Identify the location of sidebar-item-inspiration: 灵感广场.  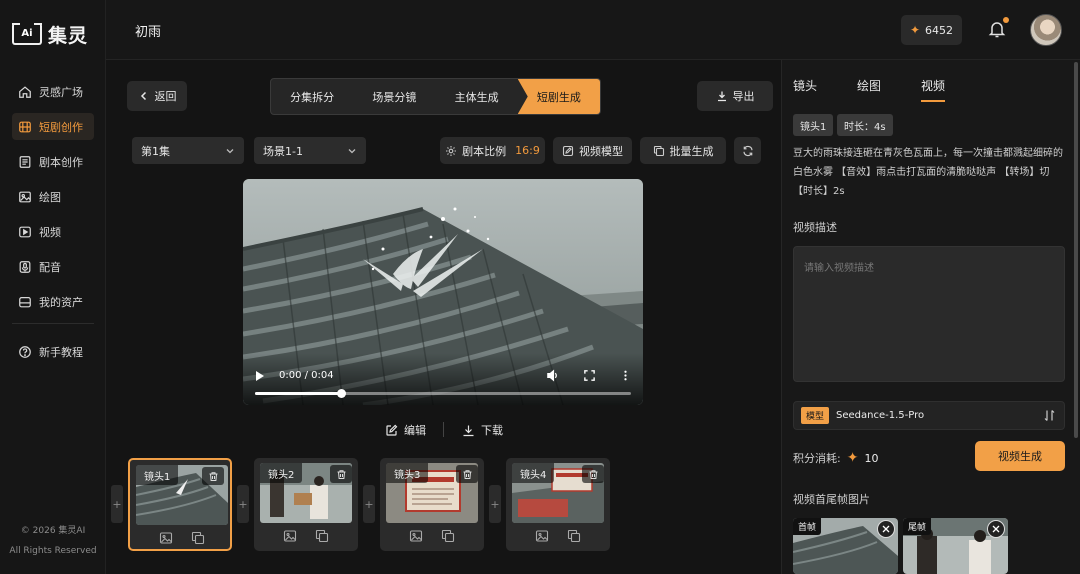
(53, 91).